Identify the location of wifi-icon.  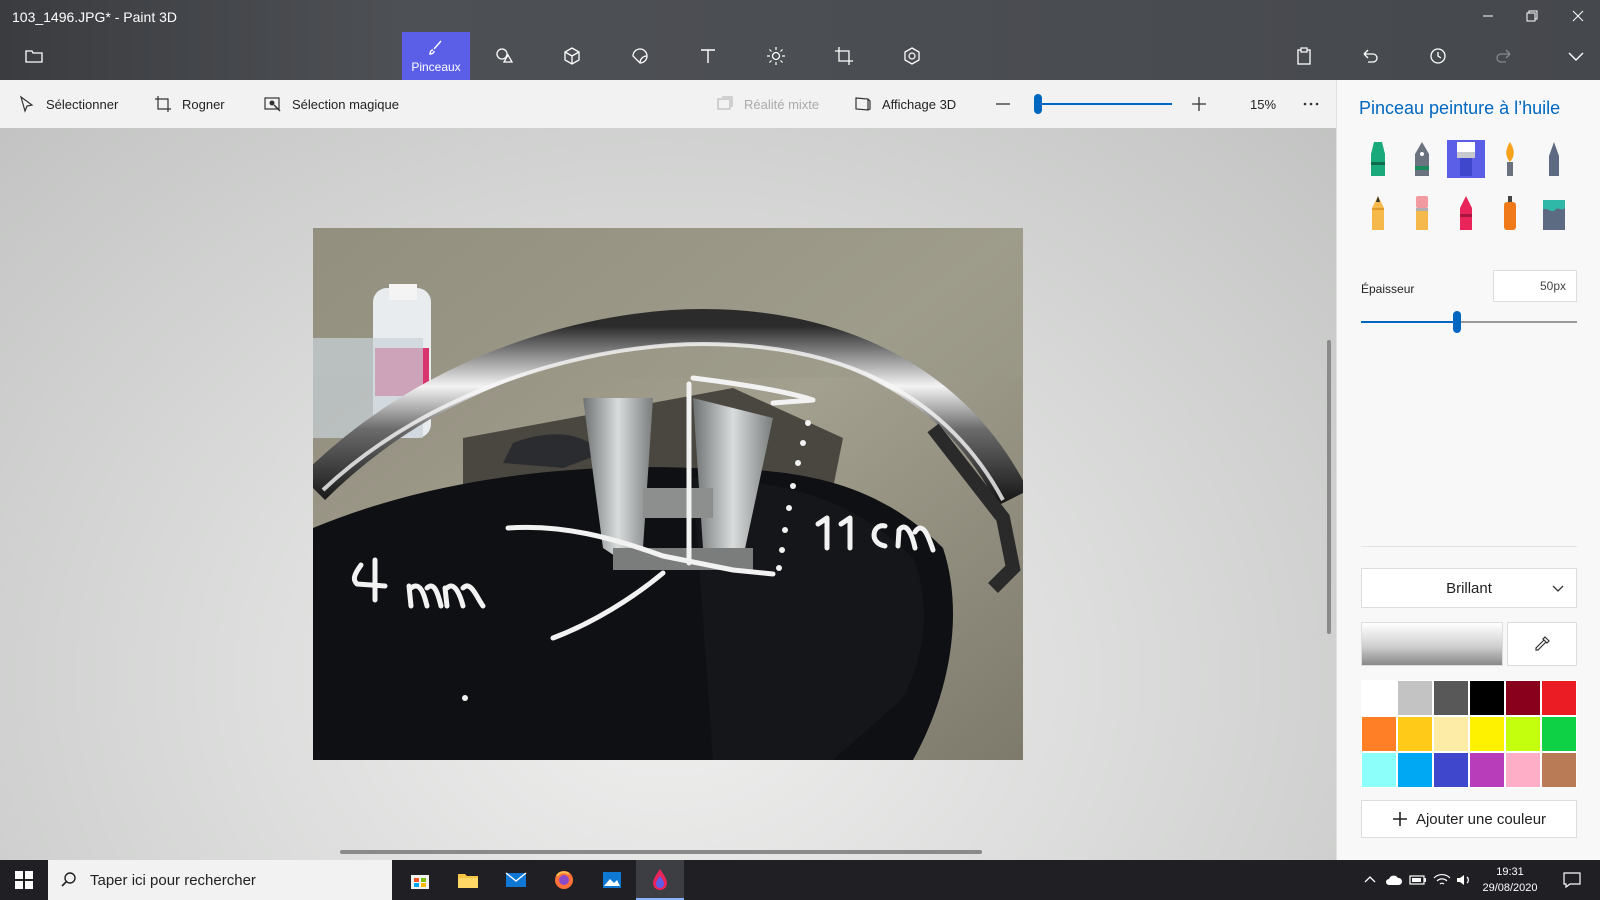
(1442, 879).